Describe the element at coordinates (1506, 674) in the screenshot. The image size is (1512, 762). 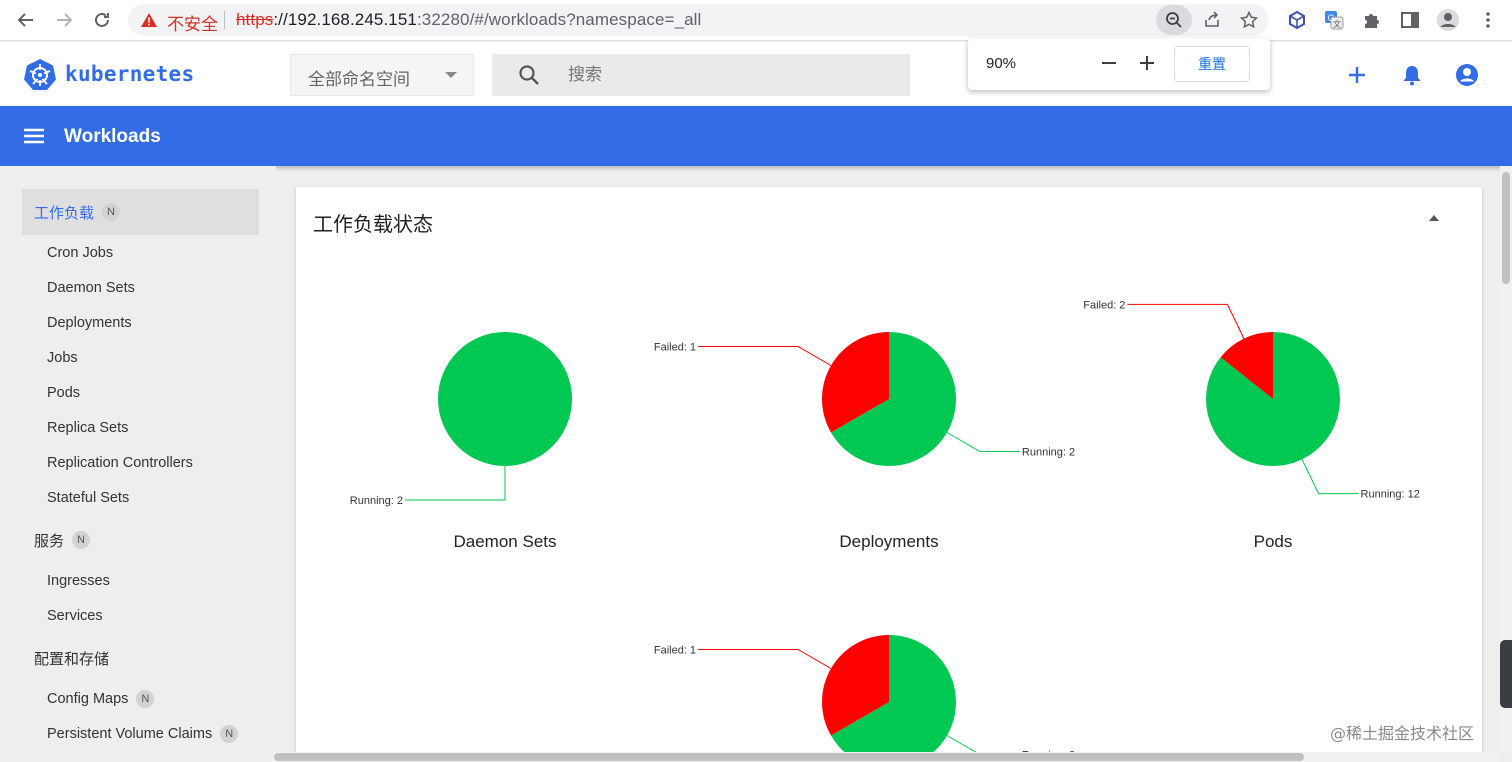
I see `floating-side-widget` at that location.